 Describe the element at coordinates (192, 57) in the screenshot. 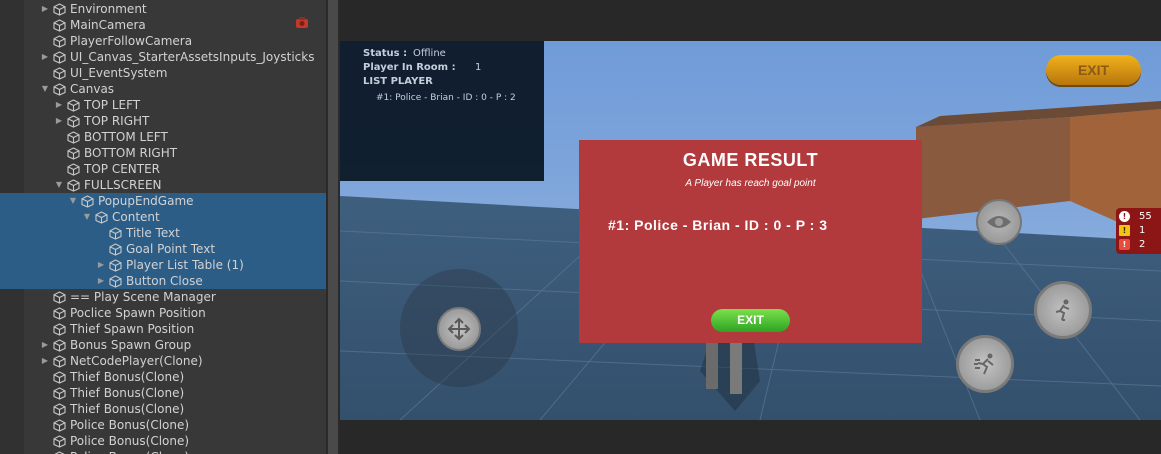

I see `hierarchy-item-label: UI_Canvas_StarterAssetsInputs_Joysticks` at that location.